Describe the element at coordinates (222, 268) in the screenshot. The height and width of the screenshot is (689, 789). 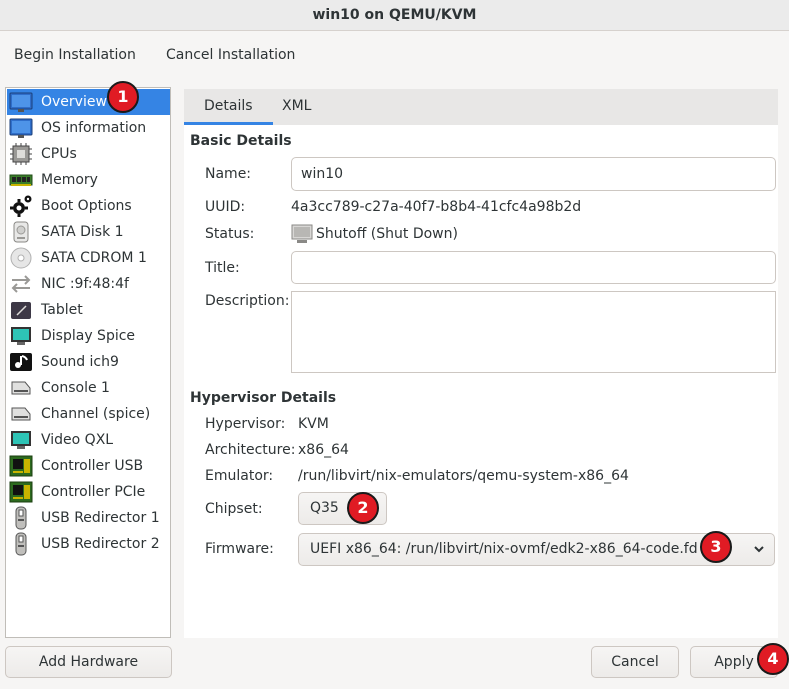
I see `title-label: Title:` at that location.